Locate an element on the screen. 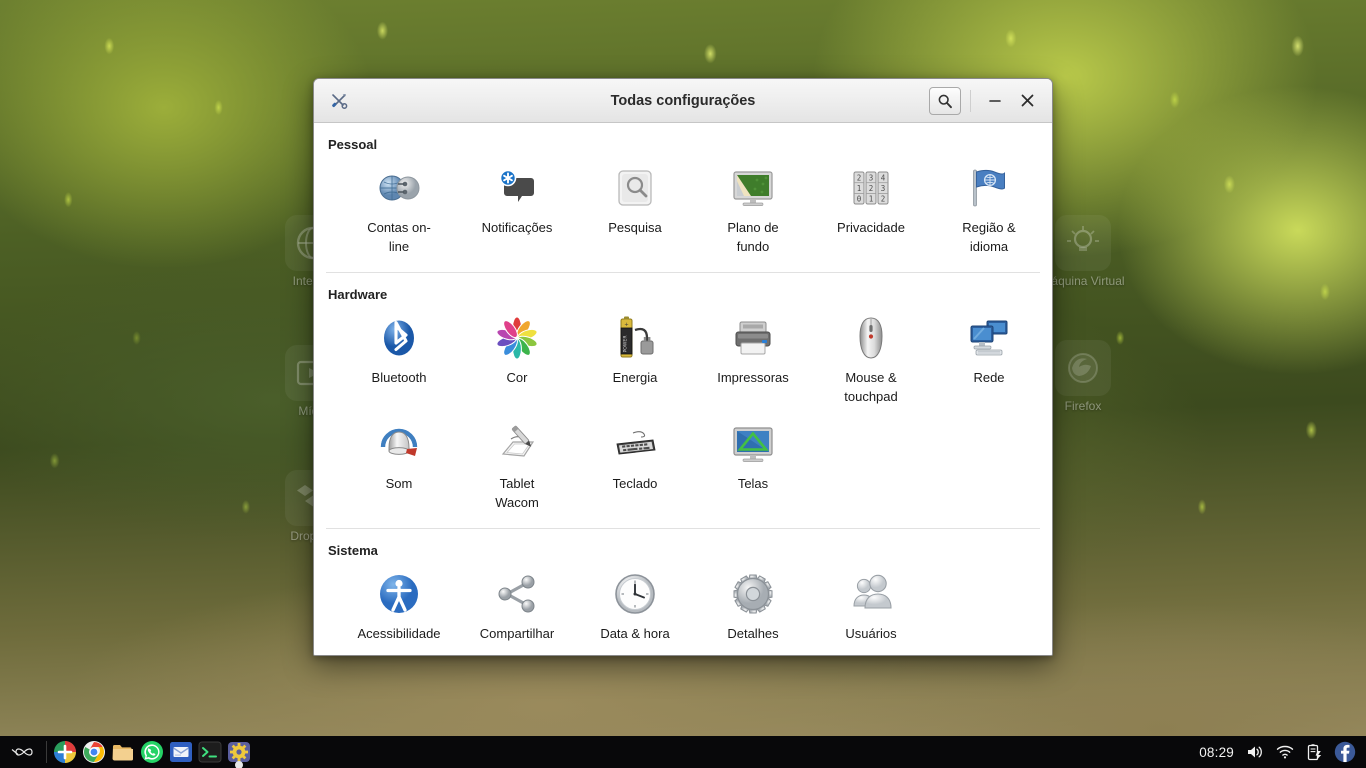  settings-tile-label: Compartilhar is located at coordinates (517, 633).